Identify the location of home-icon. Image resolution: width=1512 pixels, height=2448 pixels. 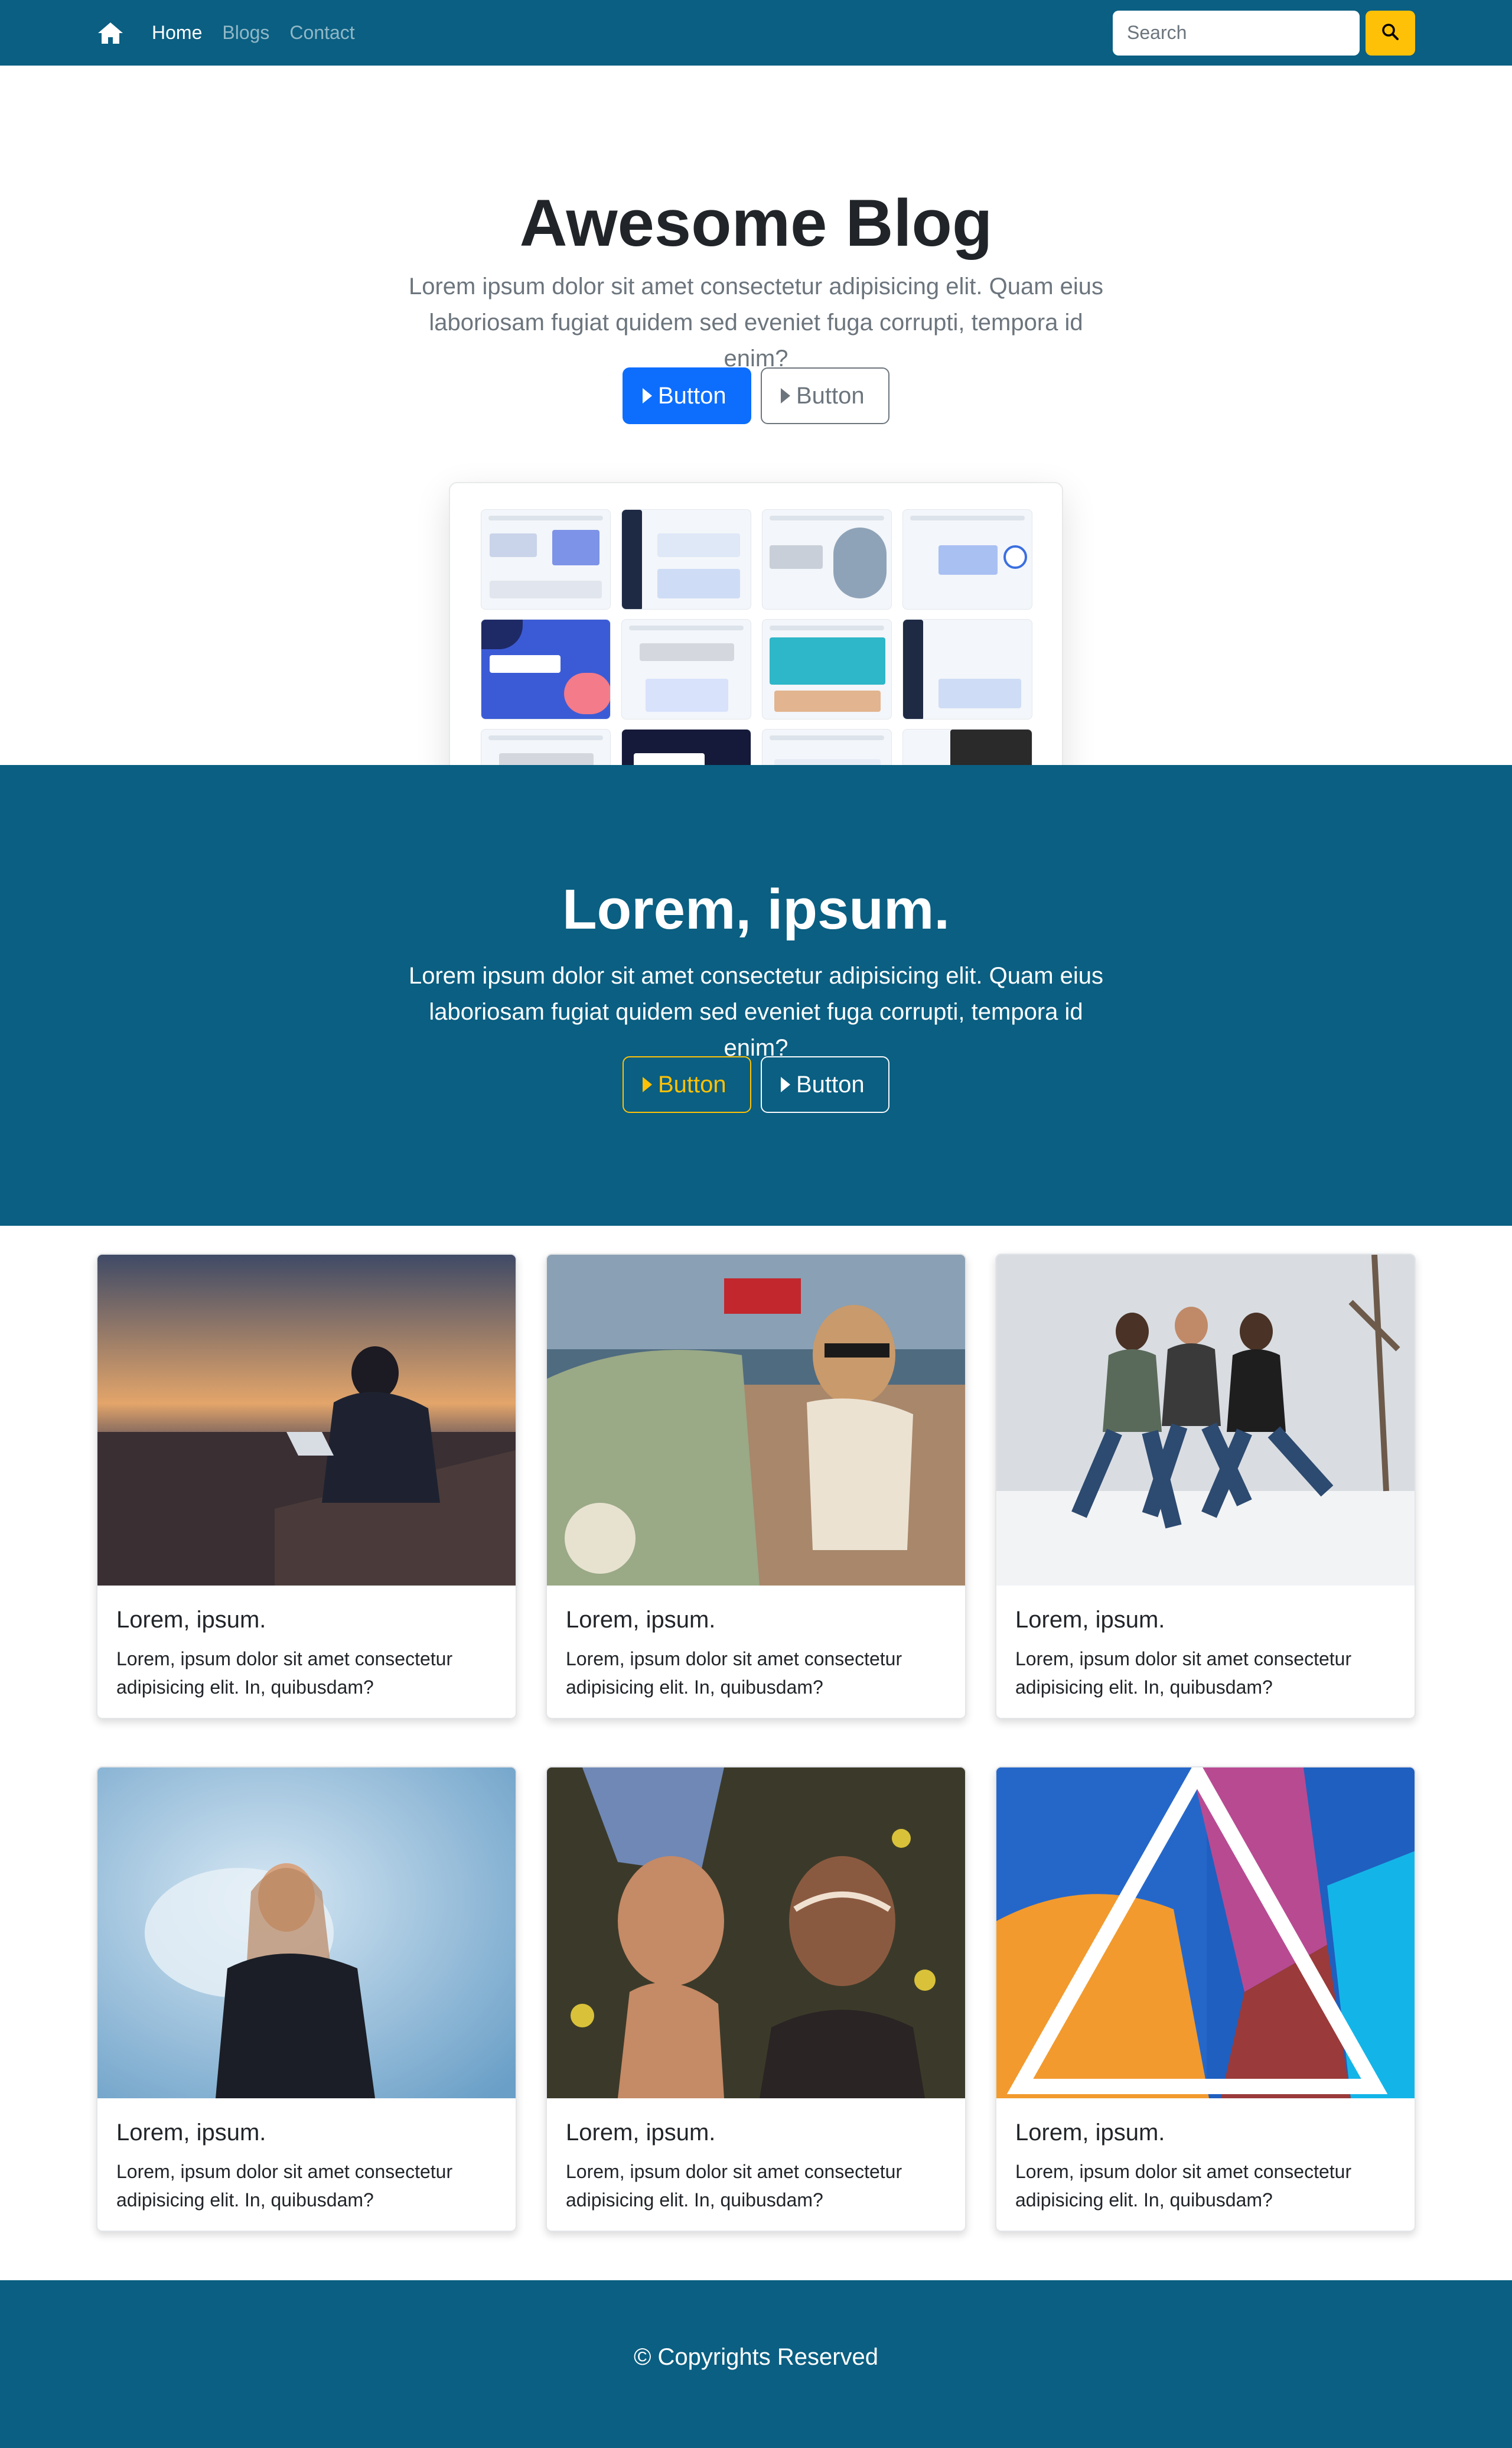
(110, 33).